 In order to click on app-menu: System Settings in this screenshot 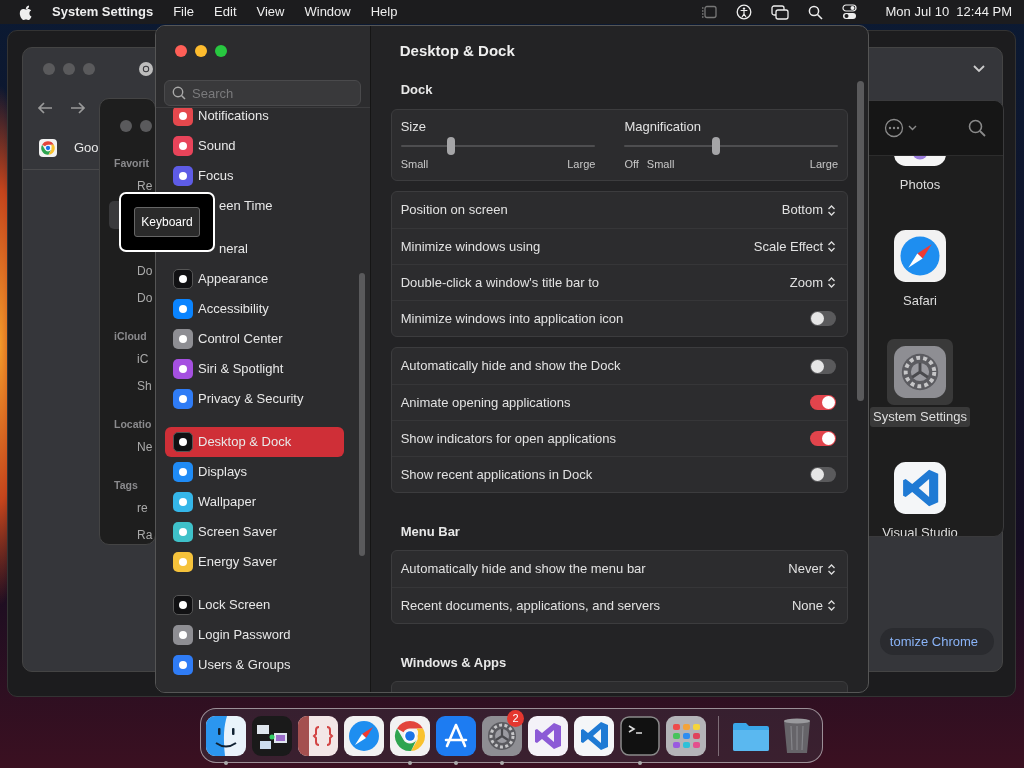, I will do `click(103, 12)`.